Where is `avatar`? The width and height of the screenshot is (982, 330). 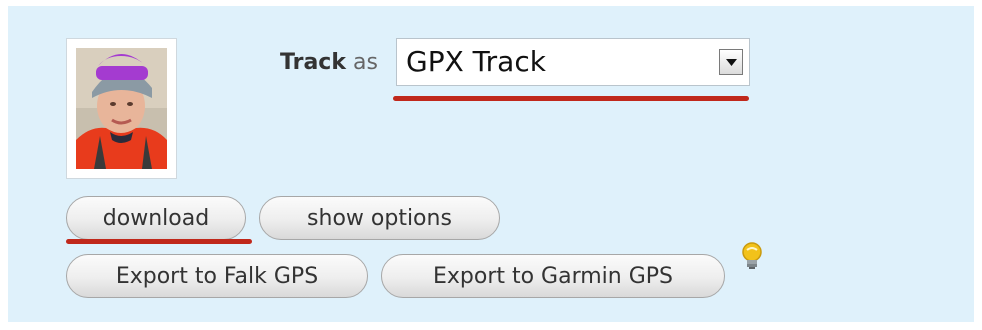
avatar is located at coordinates (121, 108).